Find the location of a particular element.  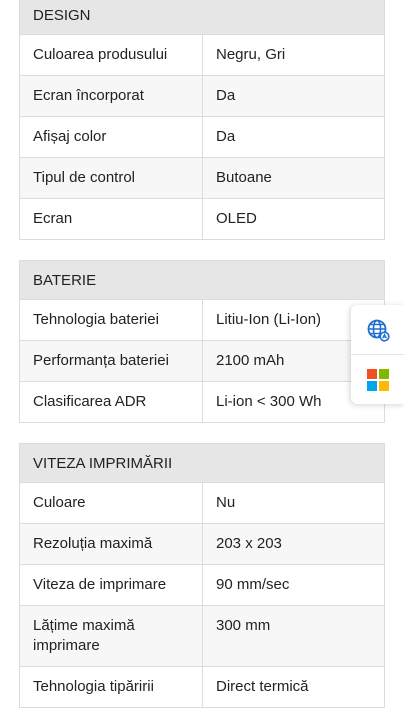

microsoft-logo-icon is located at coordinates (377, 379).